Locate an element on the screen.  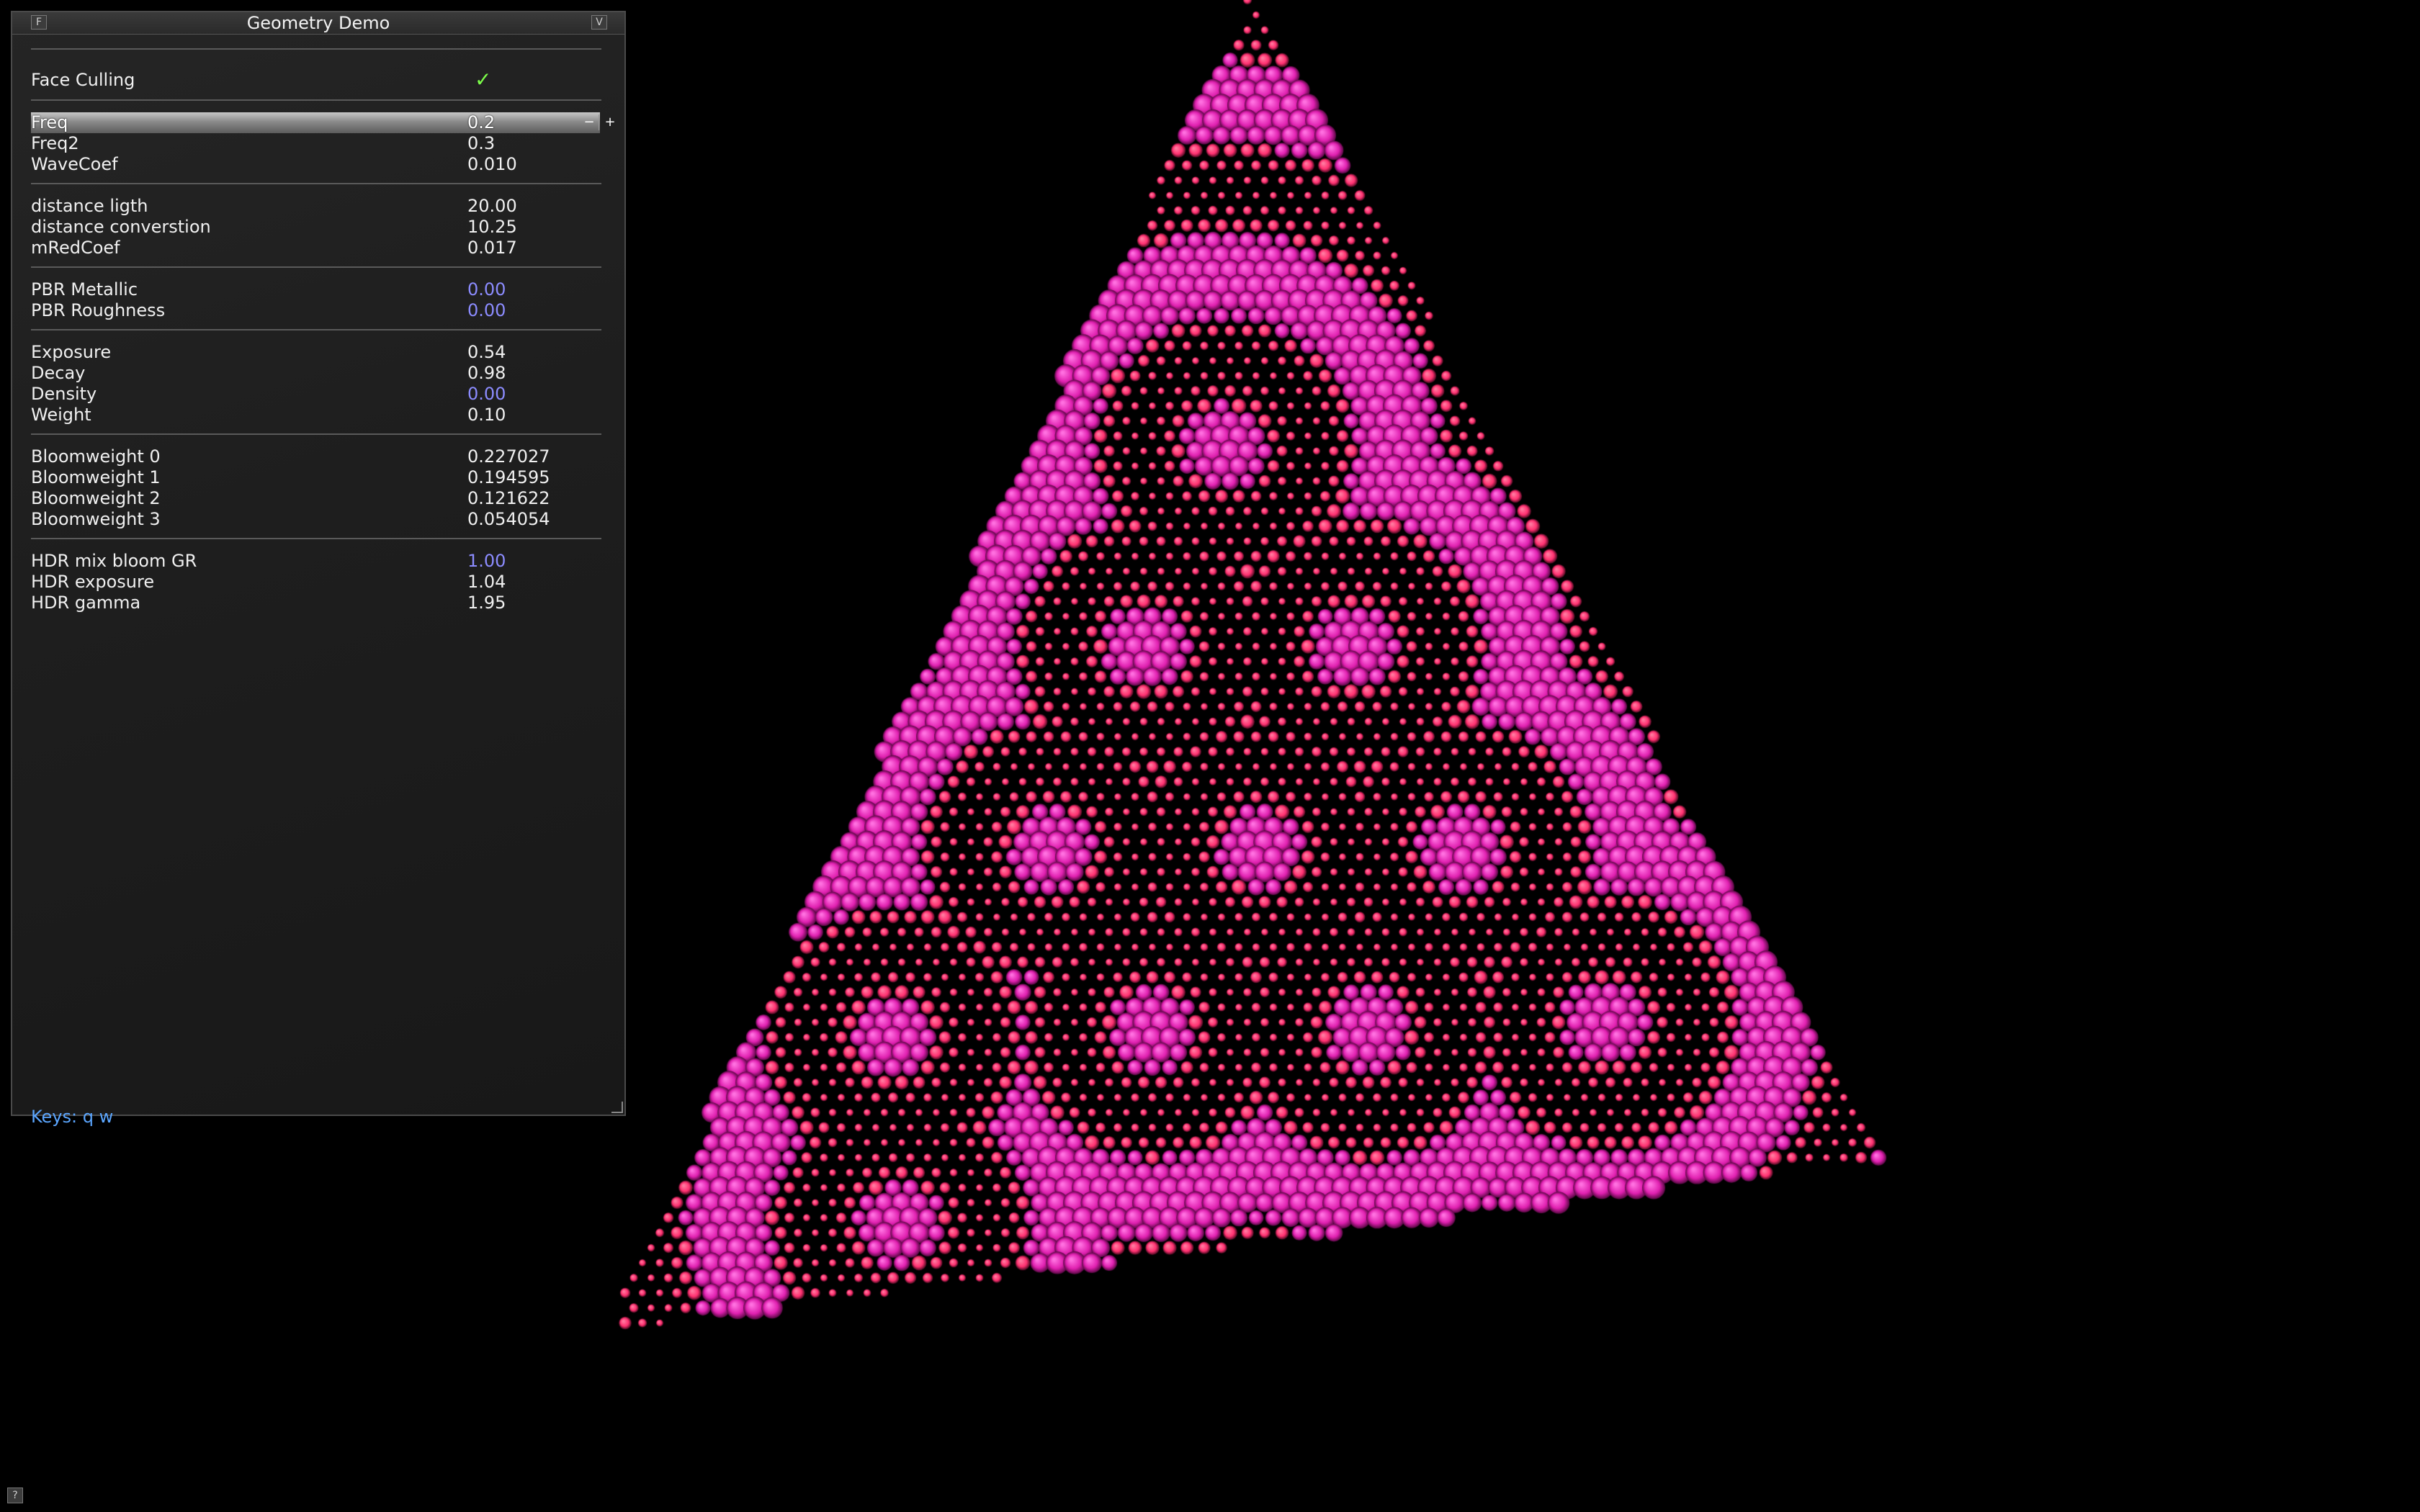
help-icon: ? is located at coordinates (15, 1495).